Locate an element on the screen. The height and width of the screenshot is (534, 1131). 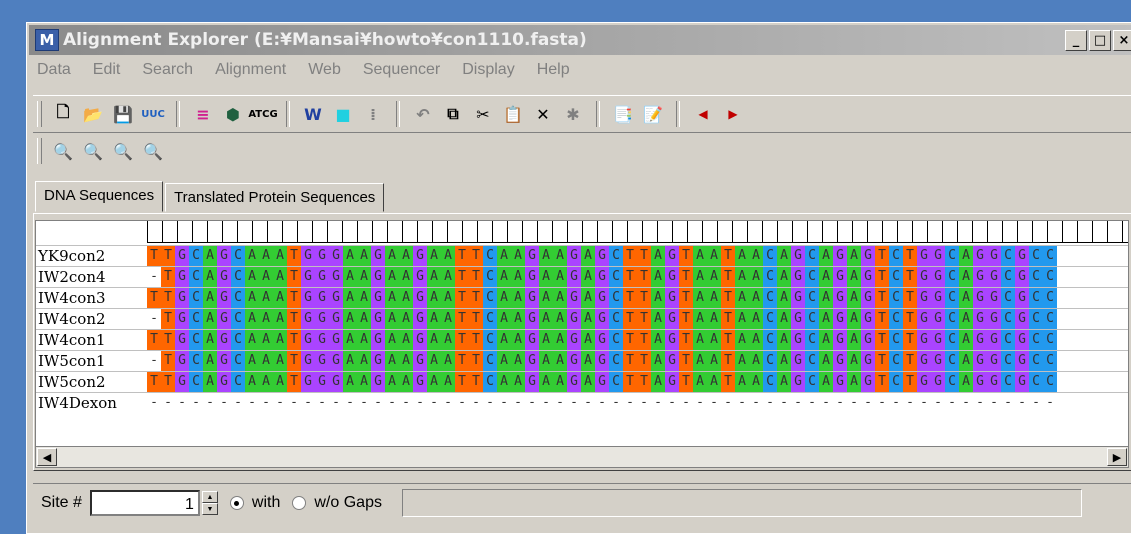
align-web-icon: ⬢ is located at coordinates (233, 114).